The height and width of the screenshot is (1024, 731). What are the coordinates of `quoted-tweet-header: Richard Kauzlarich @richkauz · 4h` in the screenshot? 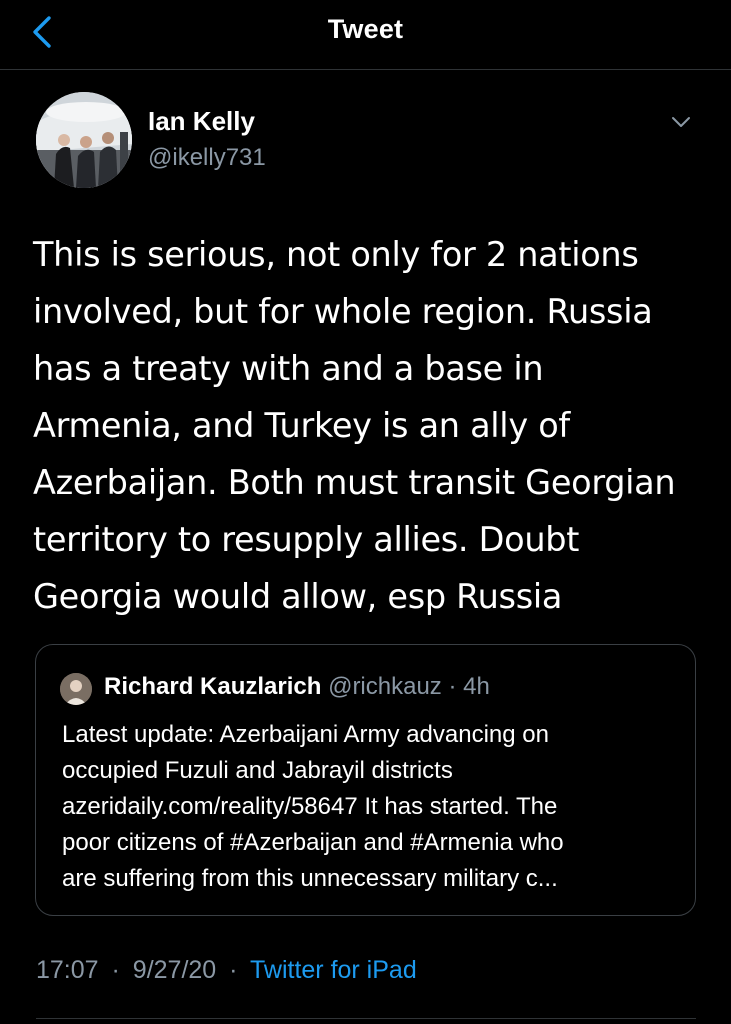 It's located at (297, 687).